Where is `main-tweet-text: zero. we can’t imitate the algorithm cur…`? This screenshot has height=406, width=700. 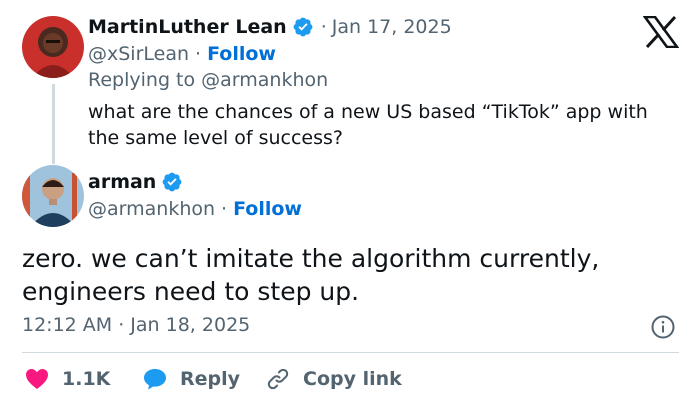 main-tweet-text: zero. we can’t imitate the algorithm cur… is located at coordinates (311, 275).